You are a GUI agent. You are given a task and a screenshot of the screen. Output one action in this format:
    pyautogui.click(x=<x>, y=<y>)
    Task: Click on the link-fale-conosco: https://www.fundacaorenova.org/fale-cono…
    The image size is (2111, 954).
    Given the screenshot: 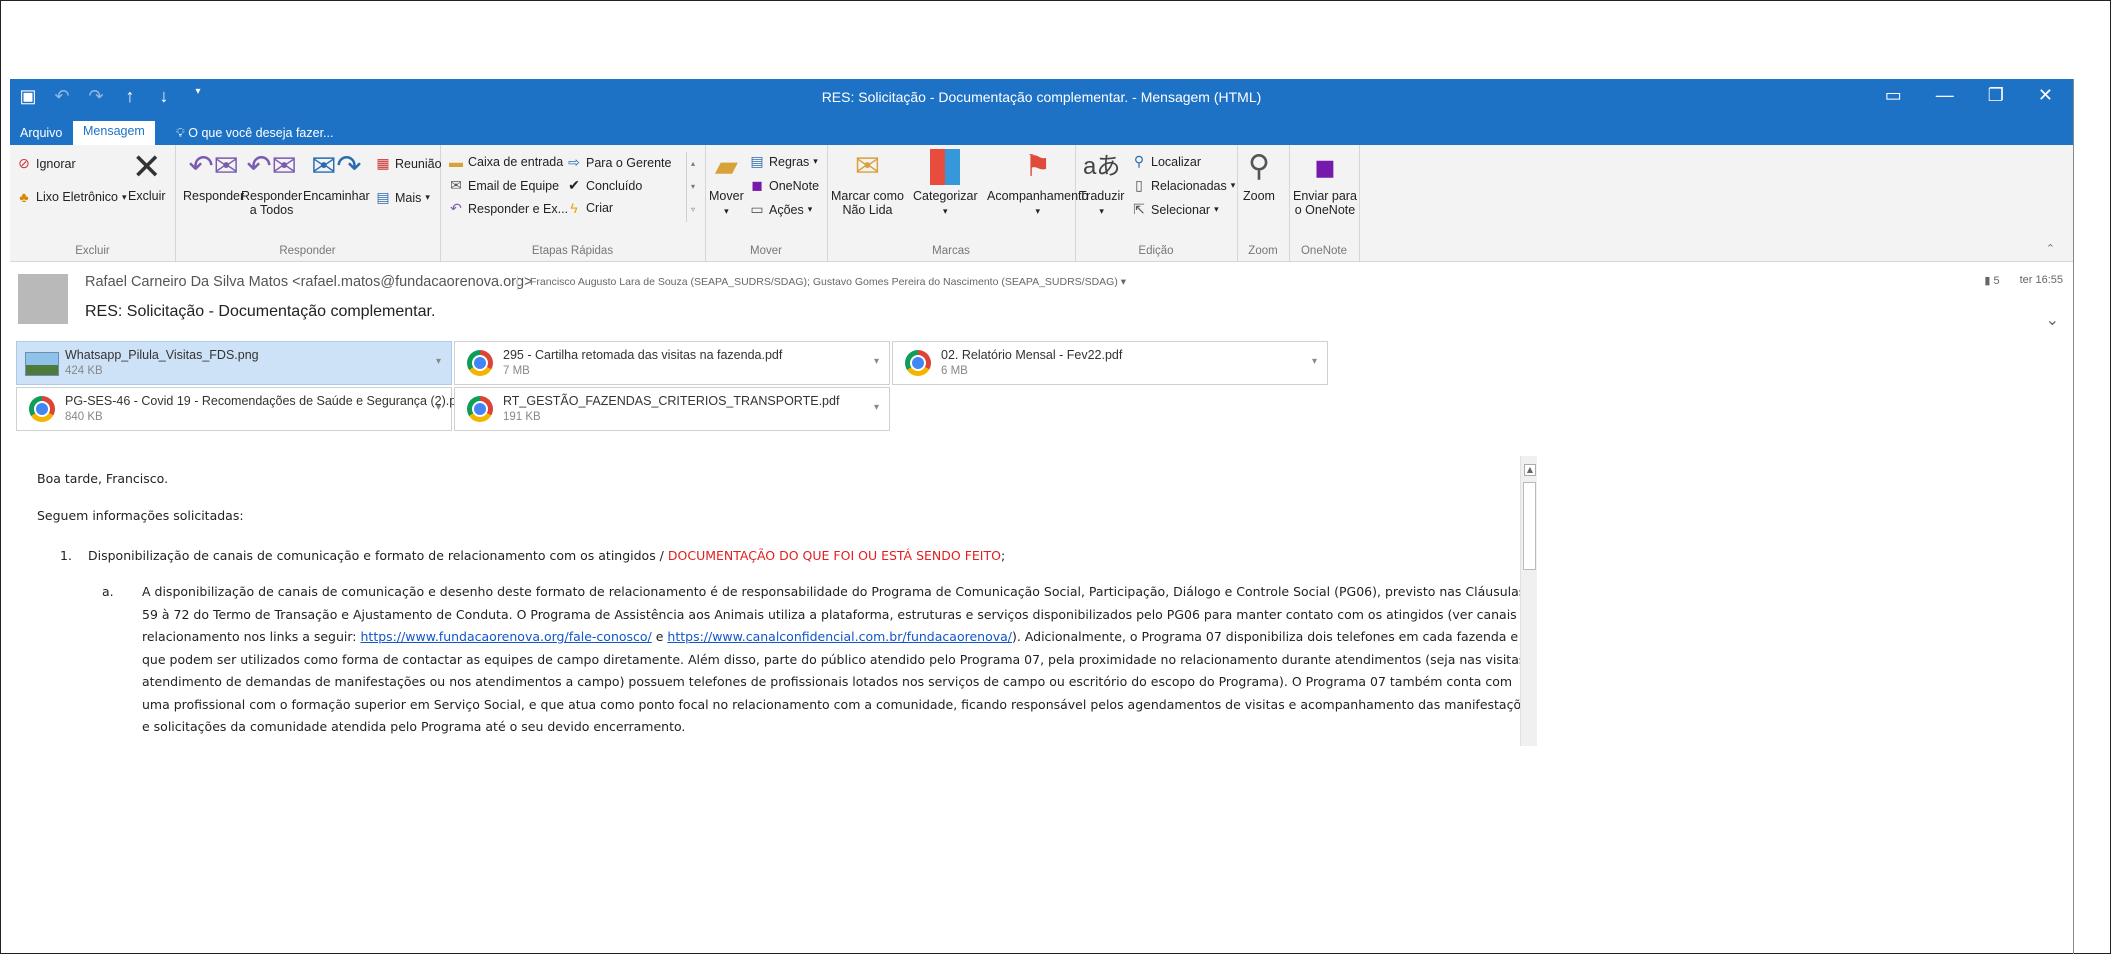 What is the action you would take?
    pyautogui.click(x=506, y=636)
    